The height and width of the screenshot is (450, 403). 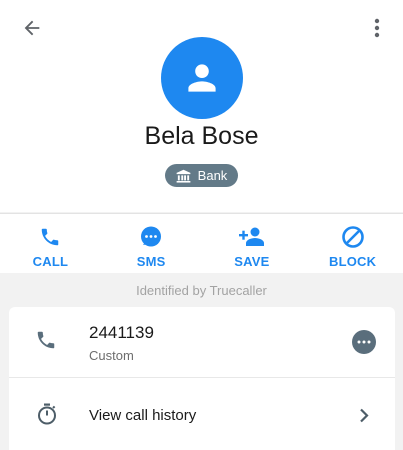 I want to click on identified-by-text: Identified by Truecaller, so click(x=201, y=290).